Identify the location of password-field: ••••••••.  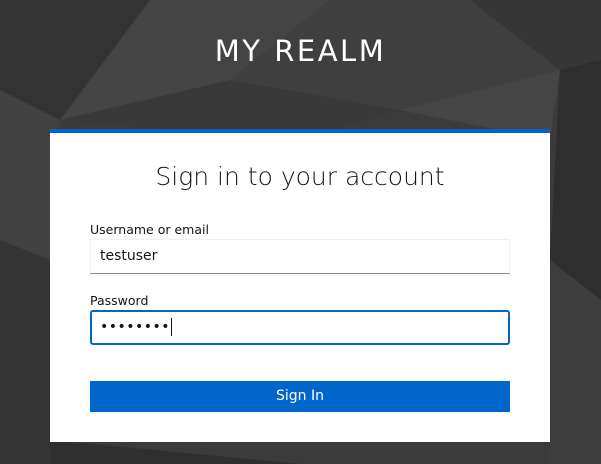
(300, 327).